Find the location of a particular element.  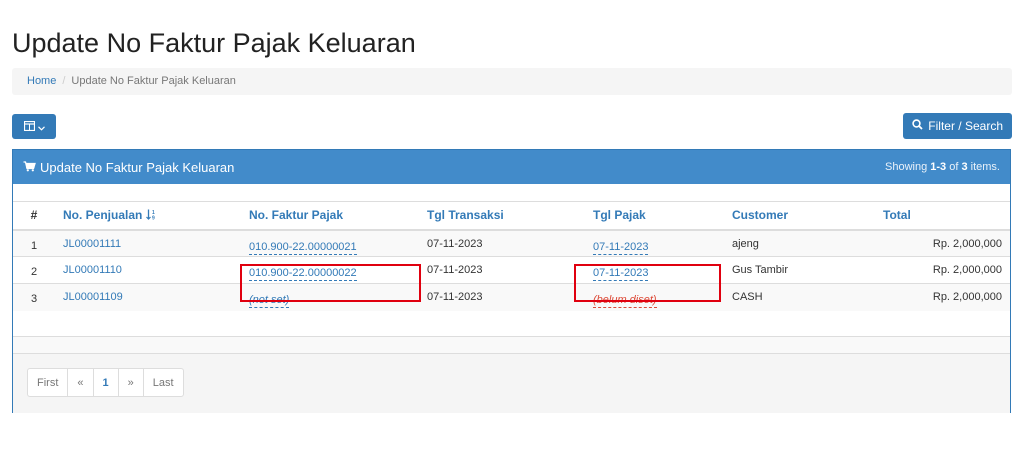

panel-footer: First « 1 » Last is located at coordinates (511, 383).